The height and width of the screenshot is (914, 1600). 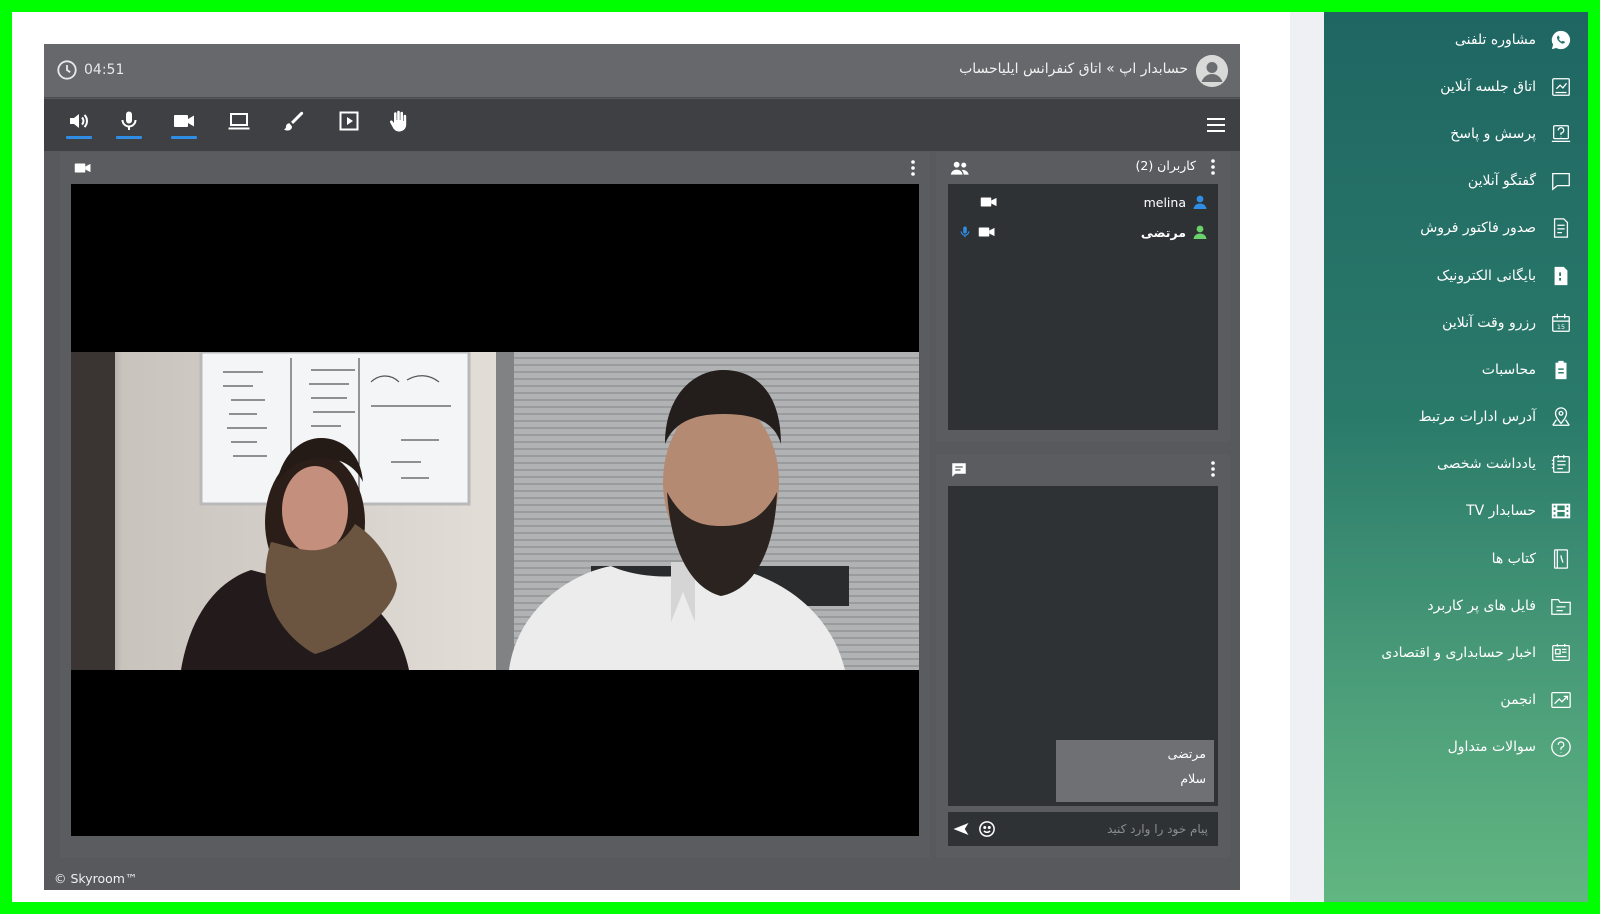 I want to click on sidebar-item-forum: انجمن, so click(x=1456, y=700).